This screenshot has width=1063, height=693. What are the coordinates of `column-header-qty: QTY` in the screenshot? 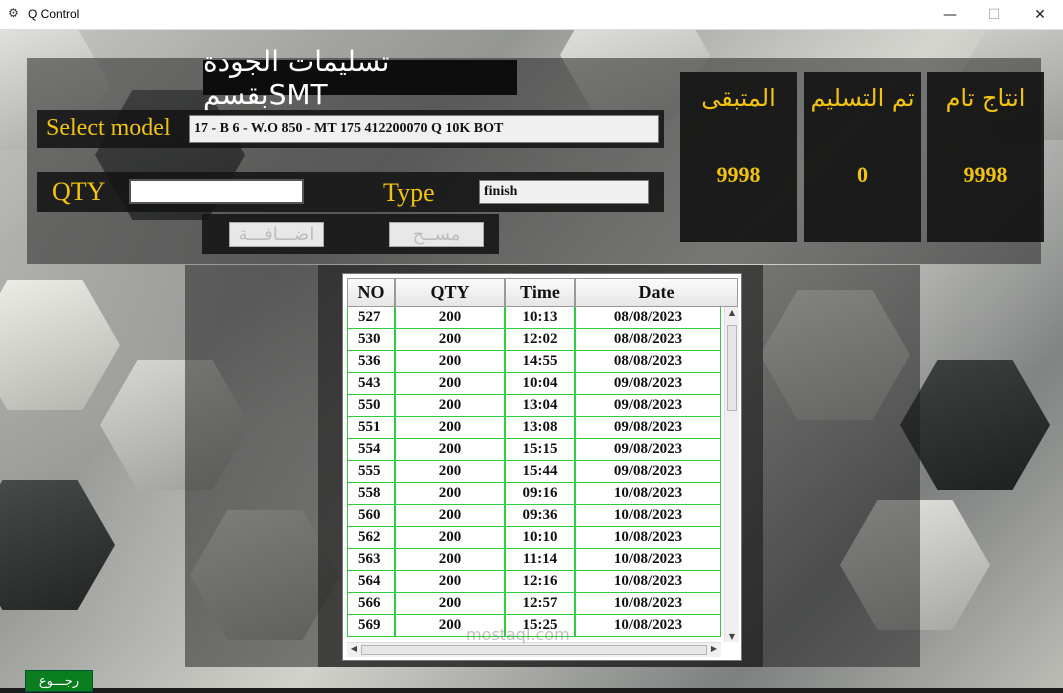 It's located at (450, 292).